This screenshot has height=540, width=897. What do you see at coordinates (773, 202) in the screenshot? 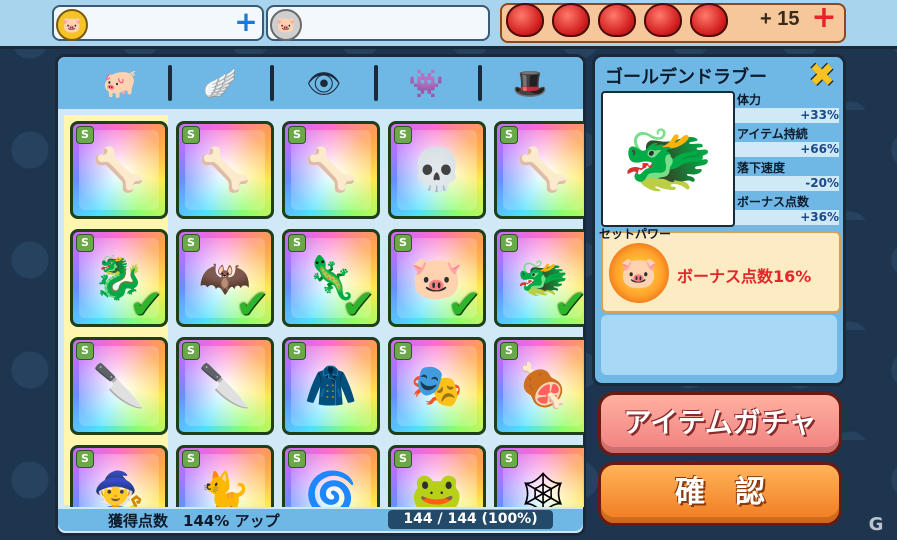
I see `stat-label: ボーナス点数` at bounding box center [773, 202].